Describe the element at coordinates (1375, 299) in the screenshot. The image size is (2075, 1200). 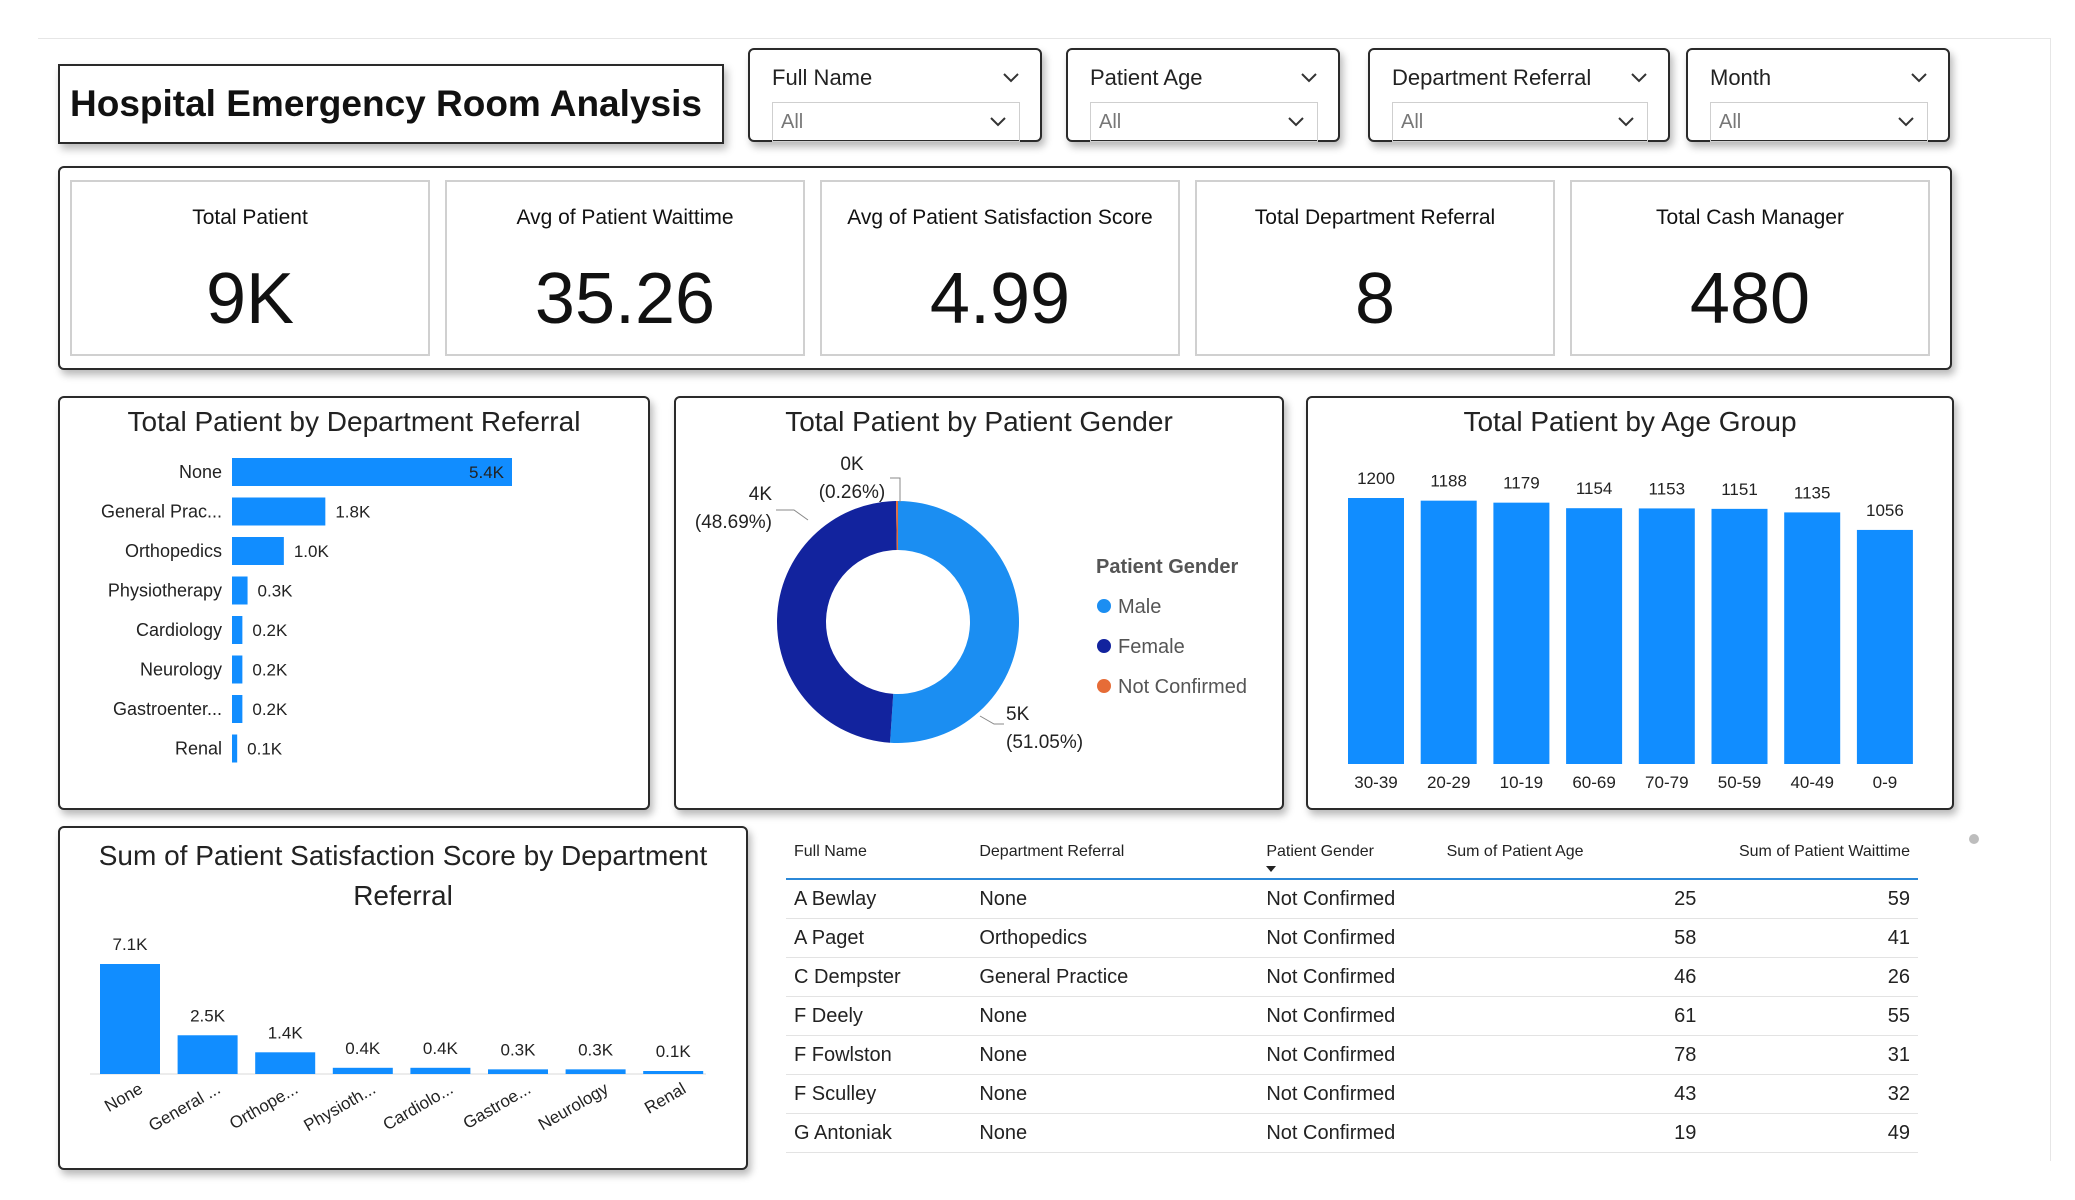
I see `kpi-value: 8` at that location.